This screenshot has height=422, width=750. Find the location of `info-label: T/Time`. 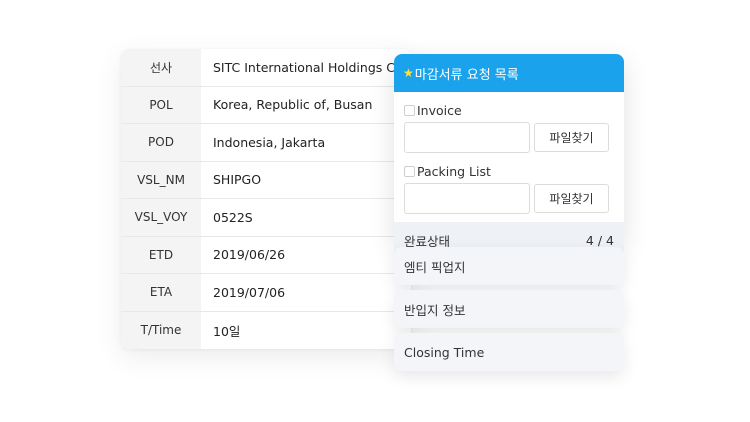

info-label: T/Time is located at coordinates (161, 330).